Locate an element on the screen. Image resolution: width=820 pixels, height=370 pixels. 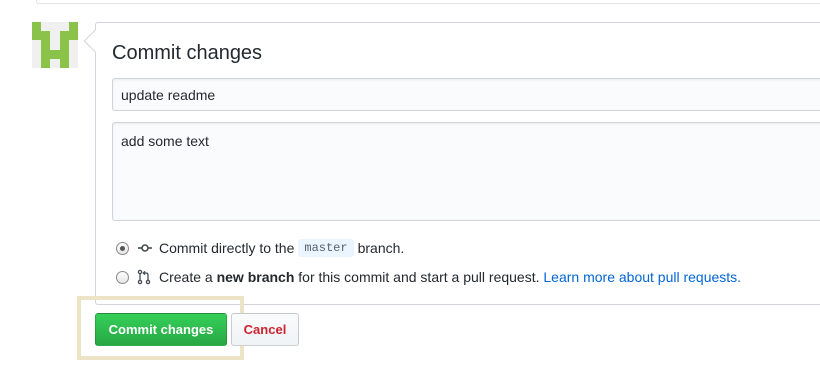
commit-direct-suffix: branch. is located at coordinates (381, 248).